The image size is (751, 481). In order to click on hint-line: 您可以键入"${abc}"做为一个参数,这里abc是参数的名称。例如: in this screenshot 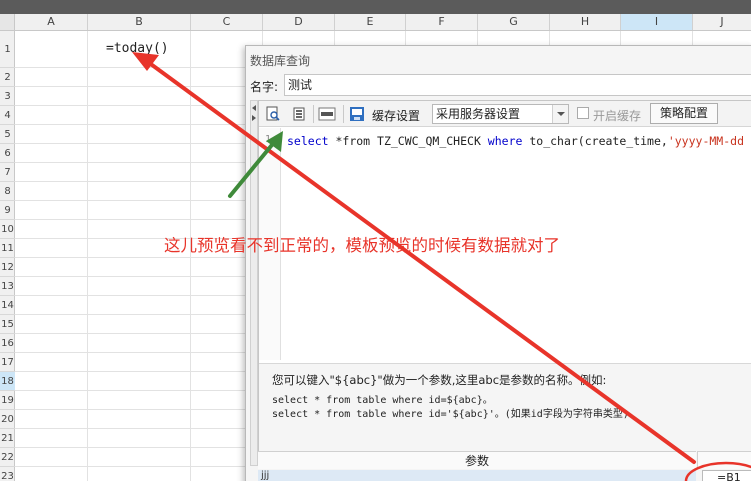, I will do `click(439, 380)`.